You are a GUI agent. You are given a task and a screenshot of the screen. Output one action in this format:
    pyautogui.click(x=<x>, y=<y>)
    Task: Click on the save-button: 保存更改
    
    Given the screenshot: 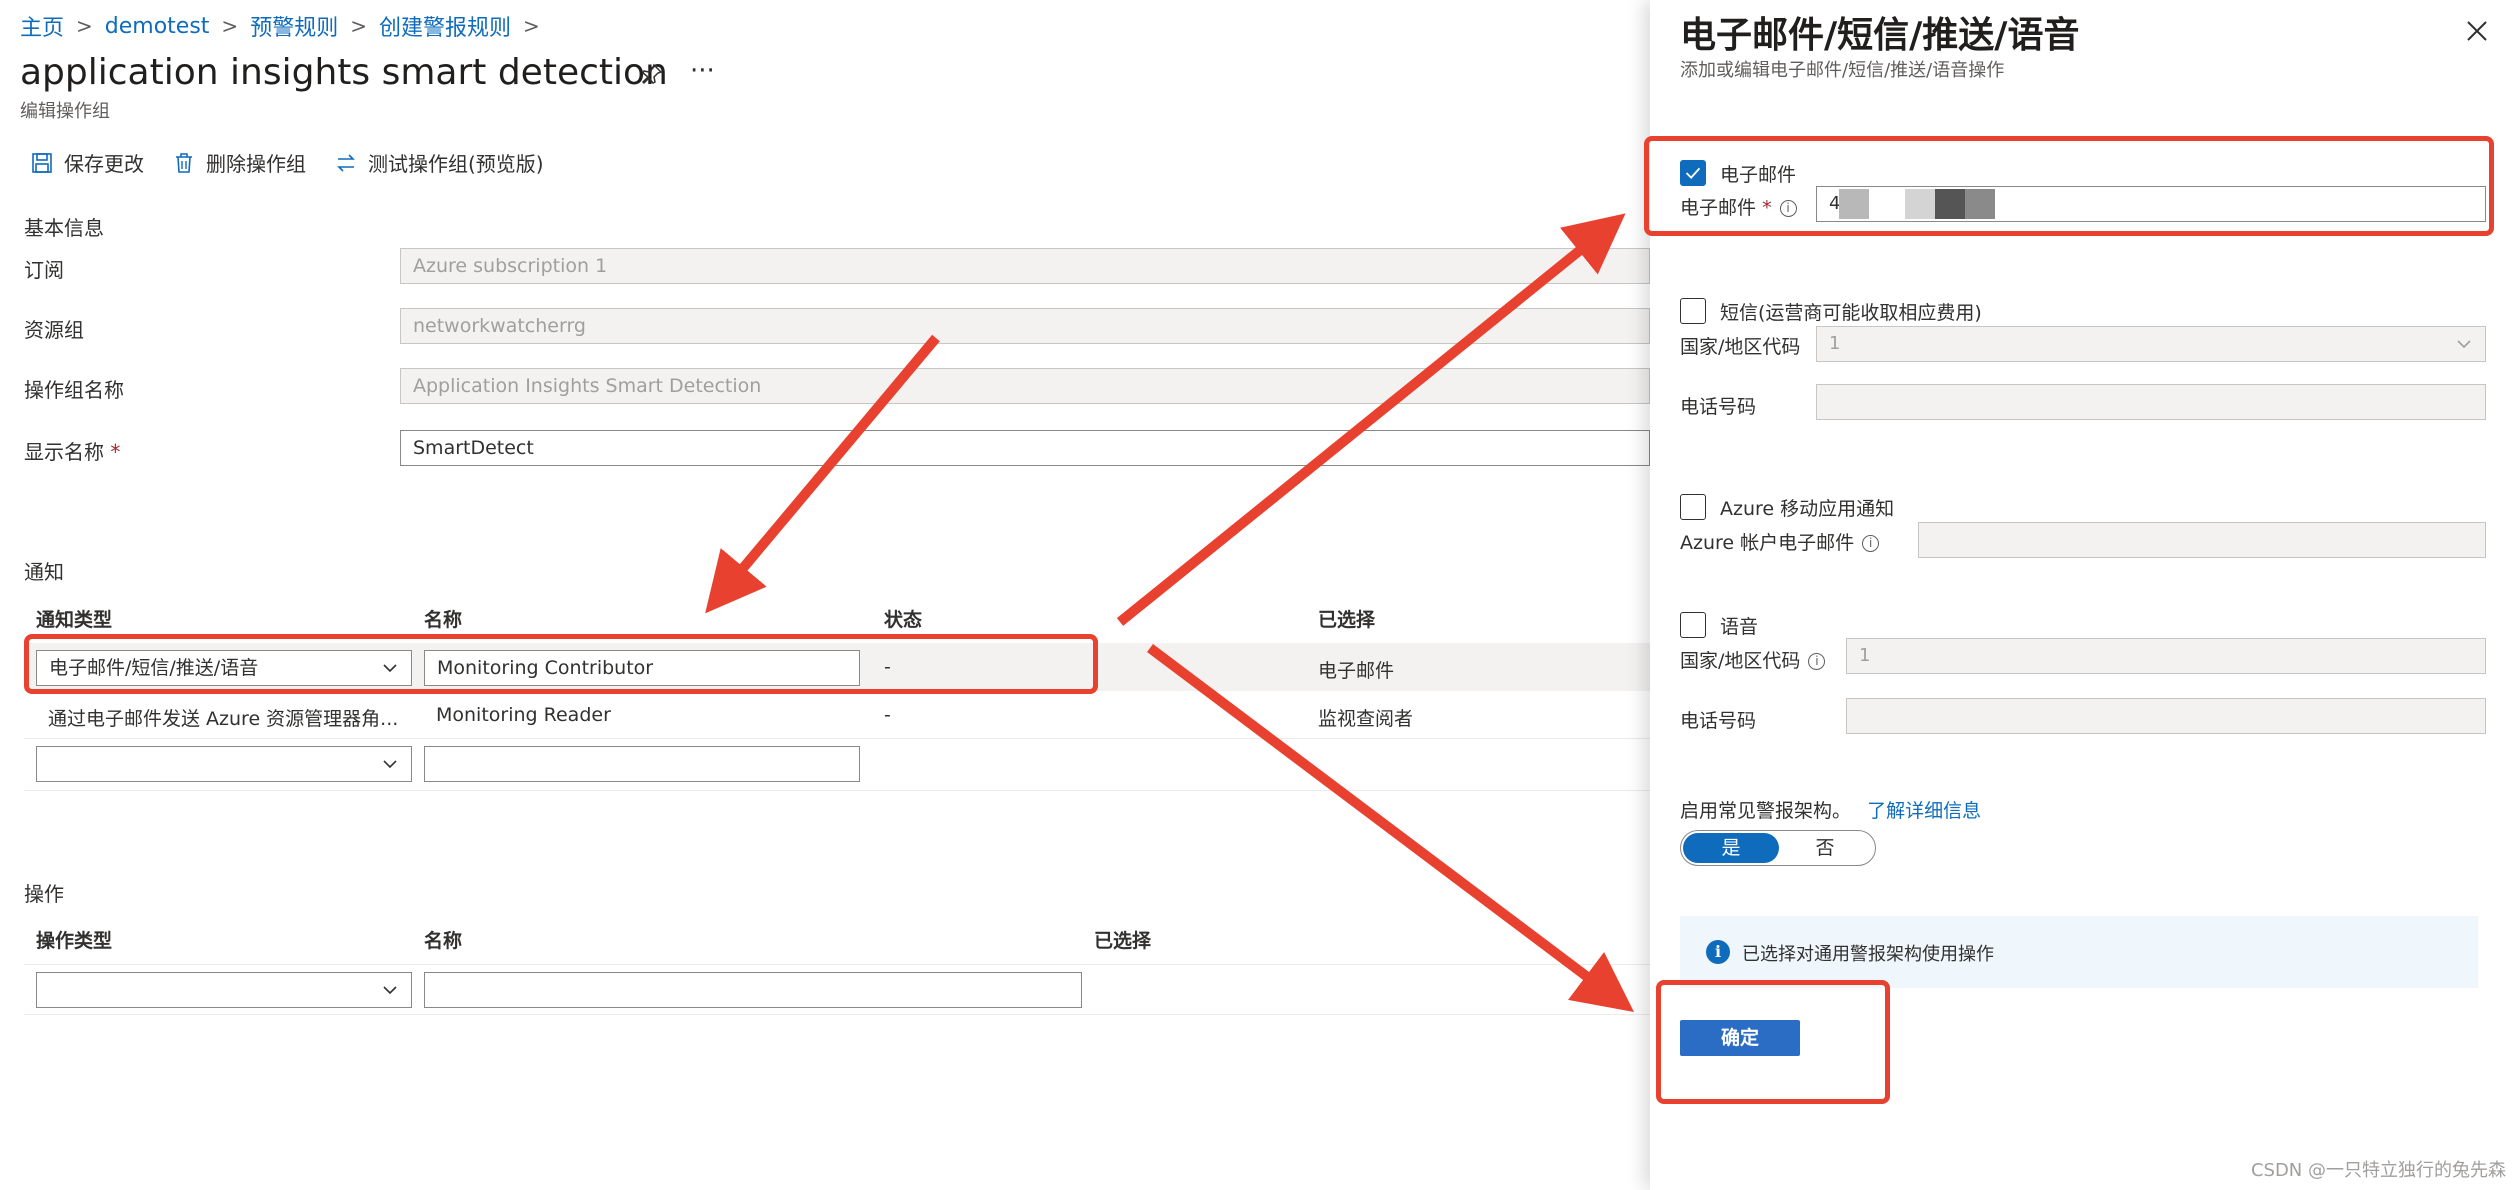 What is the action you would take?
    pyautogui.click(x=87, y=162)
    